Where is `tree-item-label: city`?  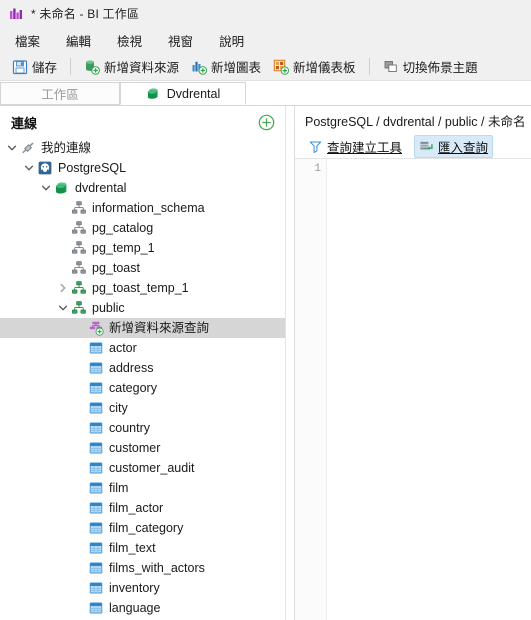
tree-item-label: city is located at coordinates (118, 408).